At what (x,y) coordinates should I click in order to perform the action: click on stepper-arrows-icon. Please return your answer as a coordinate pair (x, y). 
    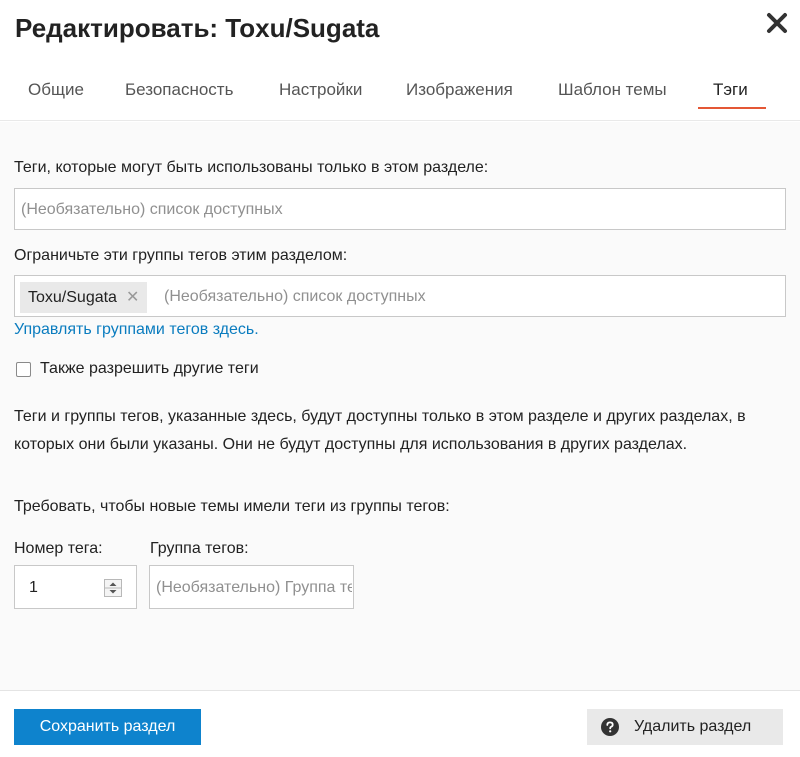
    Looking at the image, I should click on (113, 588).